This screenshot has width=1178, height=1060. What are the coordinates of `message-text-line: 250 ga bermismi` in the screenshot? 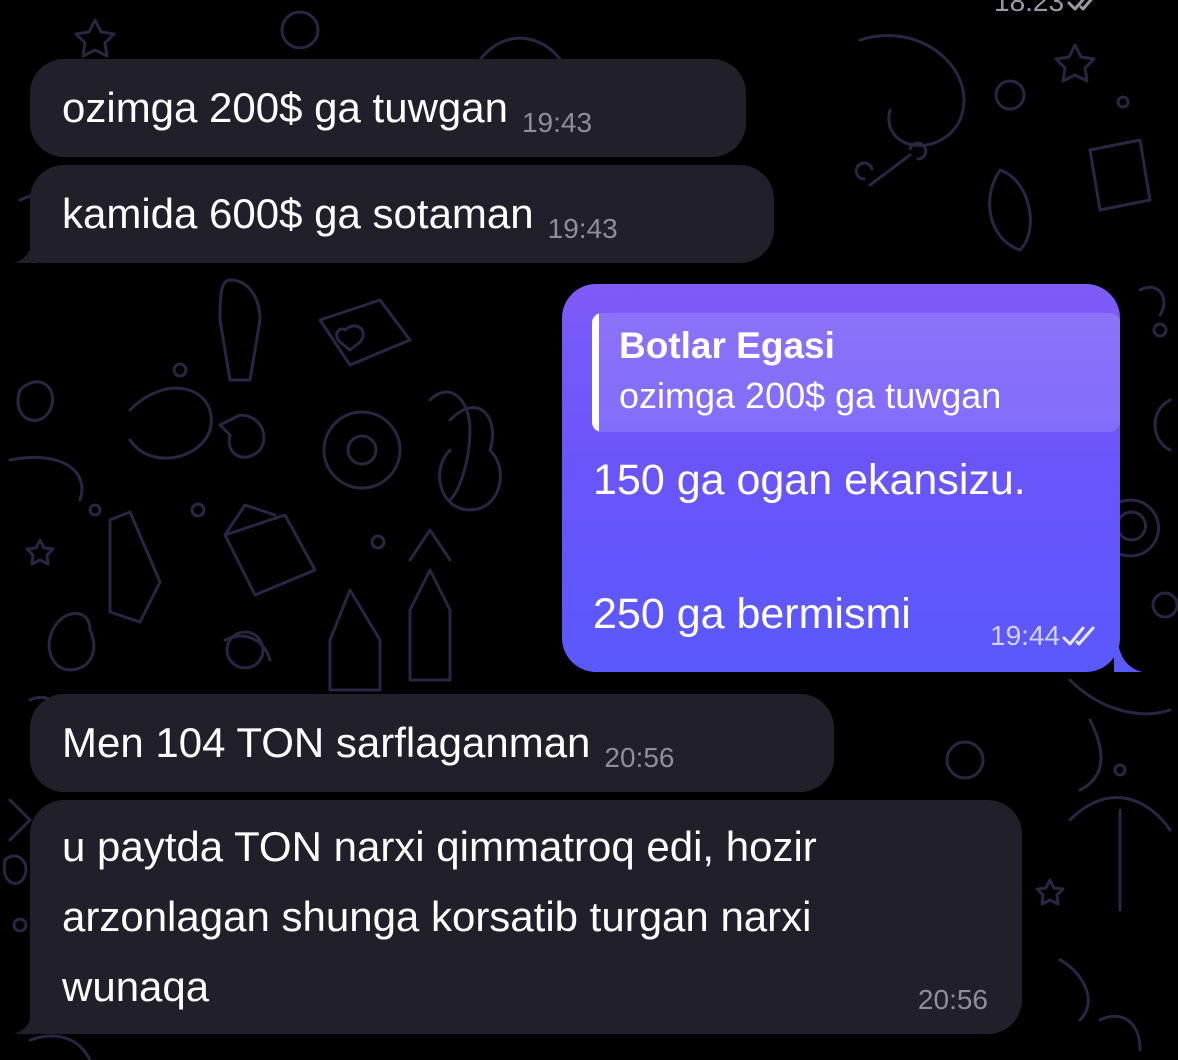 It's located at (752, 614).